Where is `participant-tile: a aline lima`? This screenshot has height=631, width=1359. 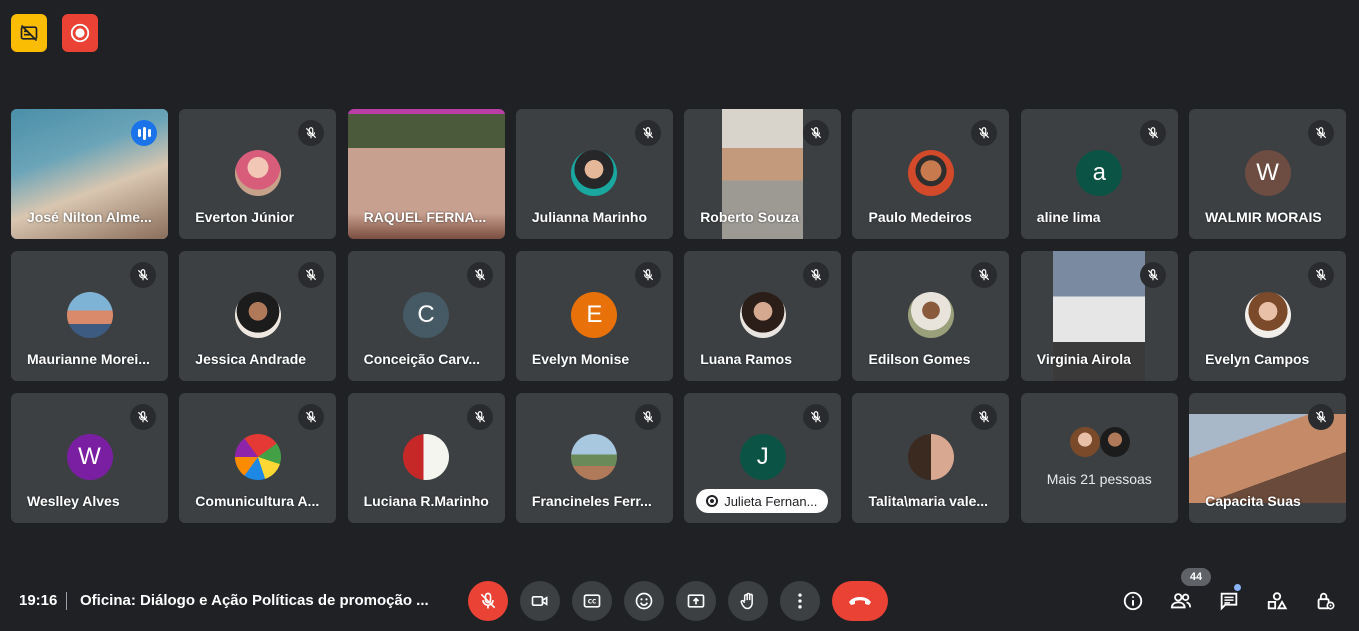 participant-tile: a aline lima is located at coordinates (1099, 174).